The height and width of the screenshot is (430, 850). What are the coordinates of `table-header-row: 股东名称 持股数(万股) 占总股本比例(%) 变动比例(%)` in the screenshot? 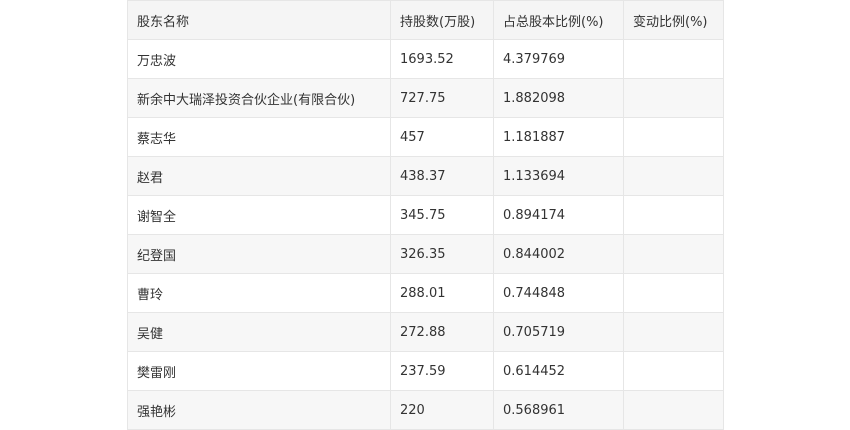 It's located at (425, 20).